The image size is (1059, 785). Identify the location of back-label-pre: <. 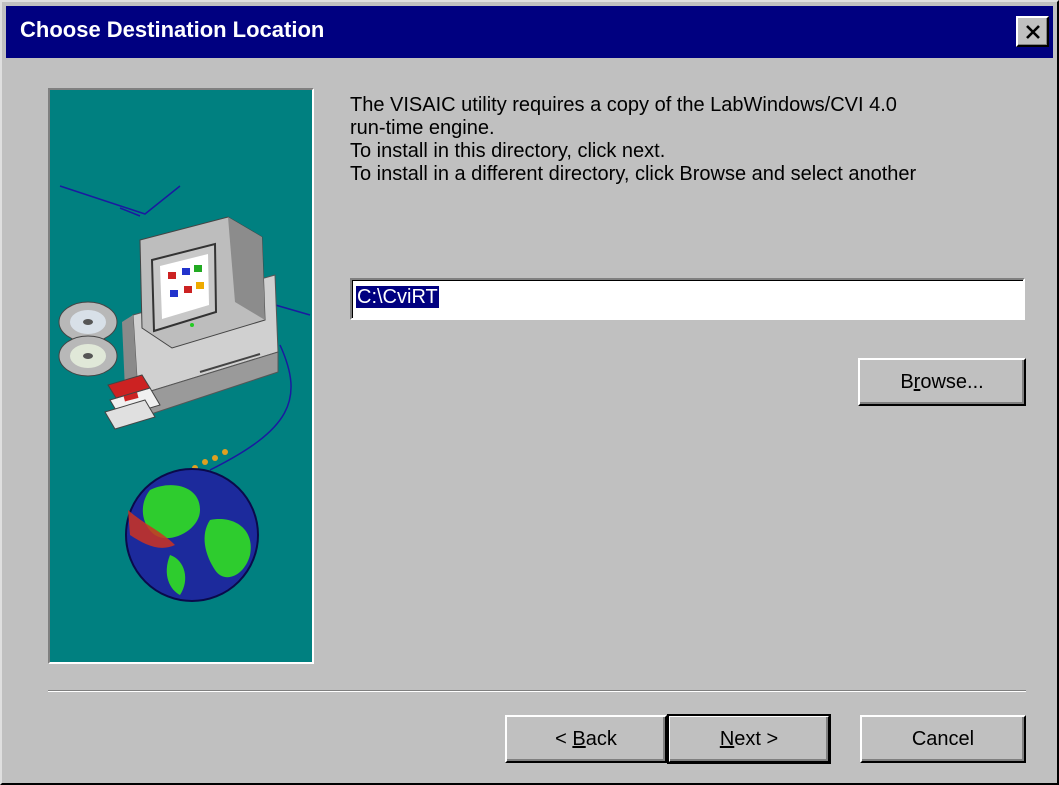
(564, 738).